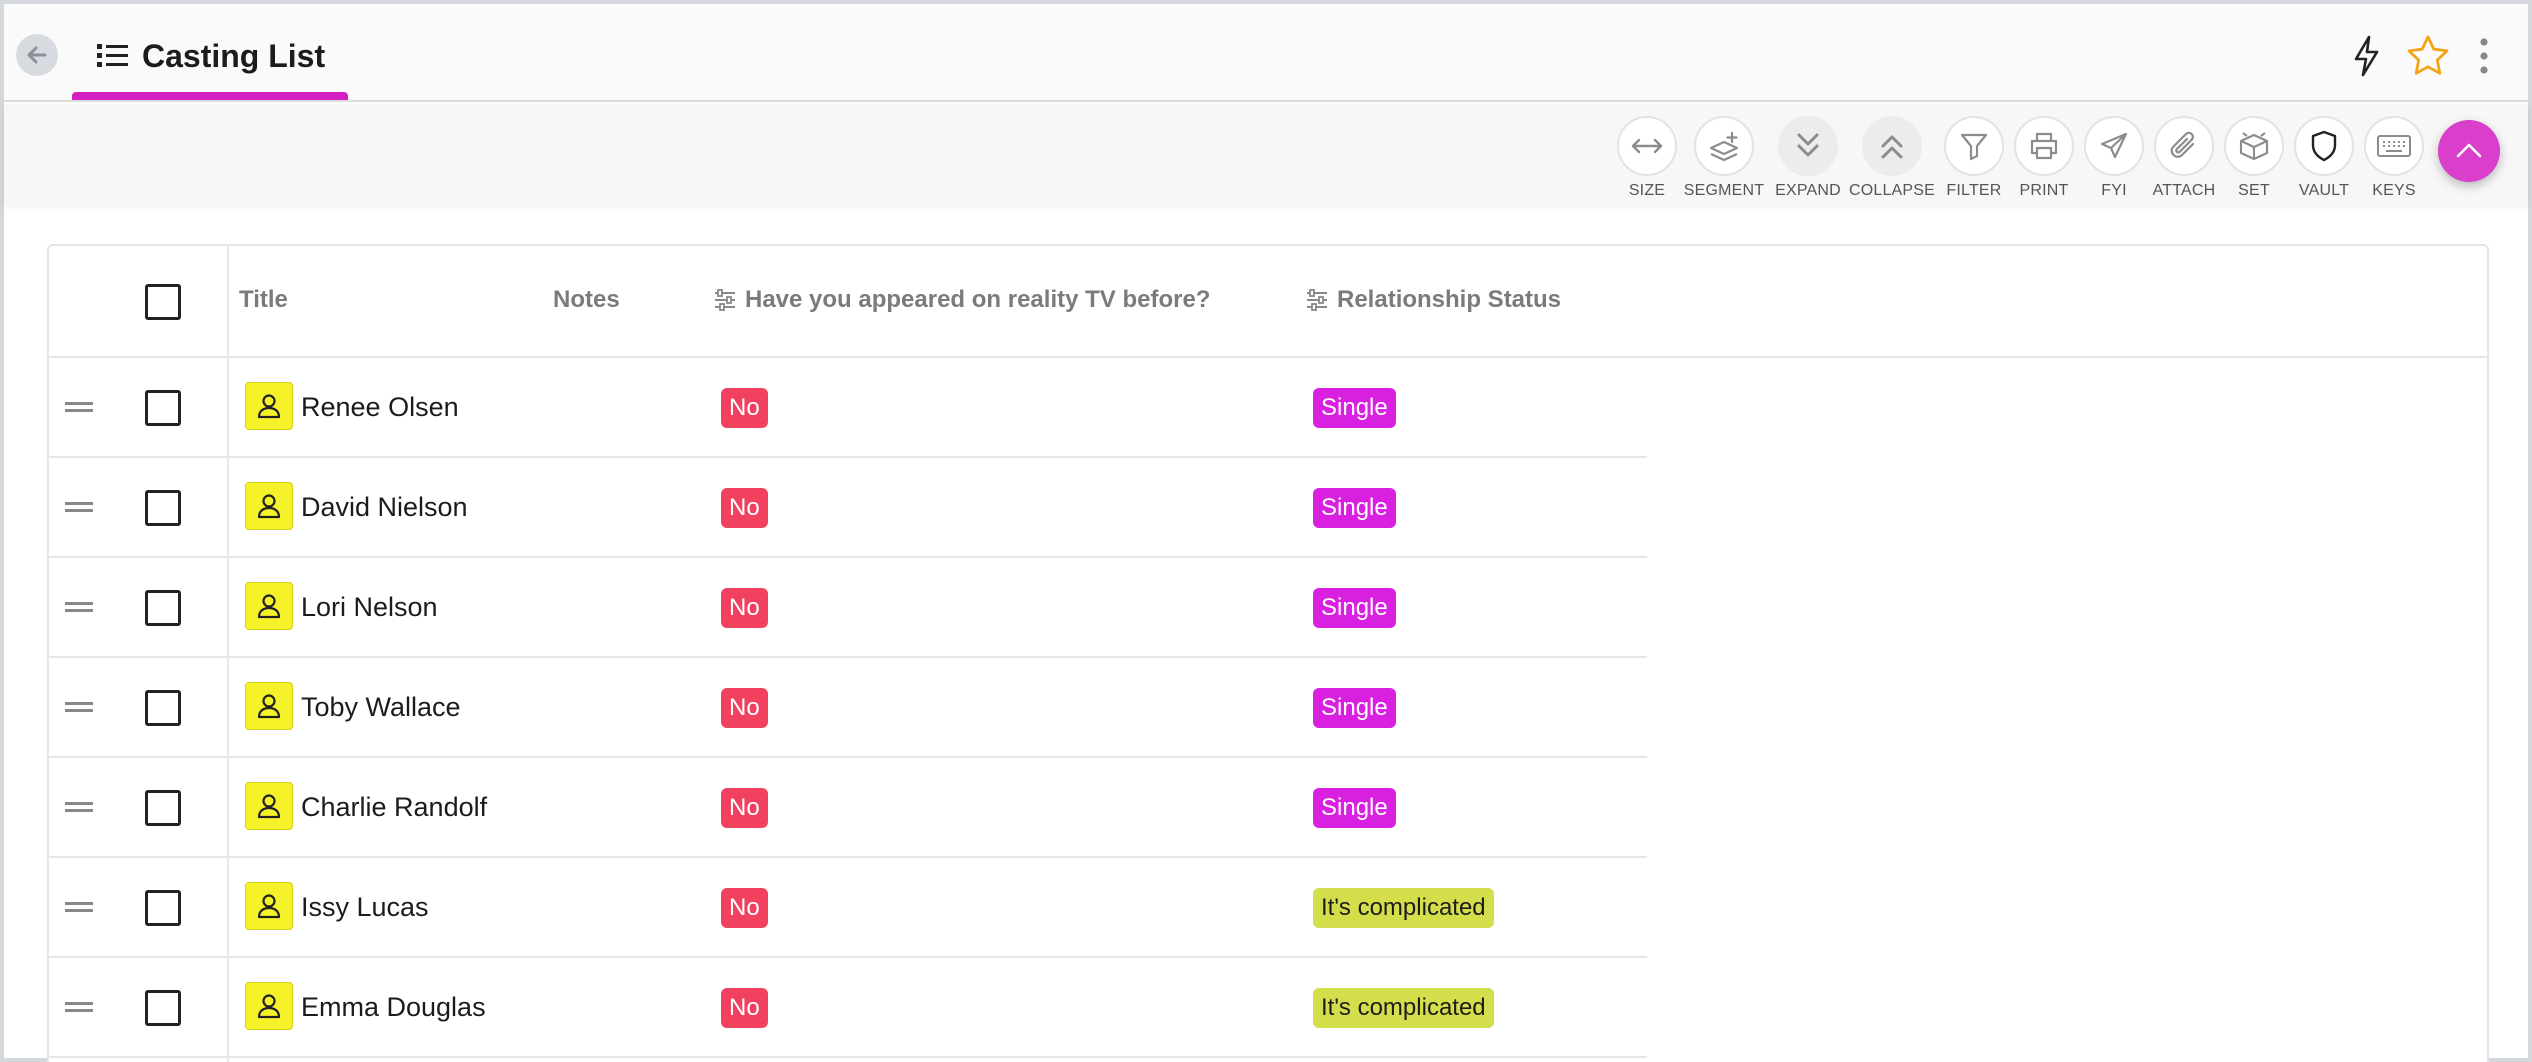  I want to click on filter-label: FILTER, so click(1974, 190).